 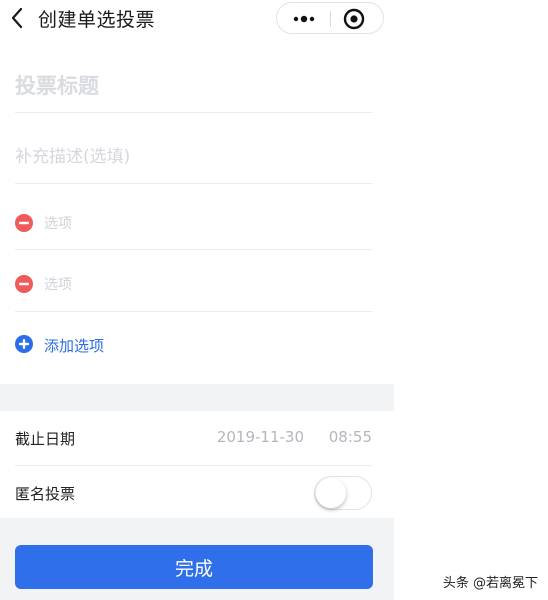 What do you see at coordinates (490, 583) in the screenshot?
I see `watermark-text: 头条 @若离冕下` at bounding box center [490, 583].